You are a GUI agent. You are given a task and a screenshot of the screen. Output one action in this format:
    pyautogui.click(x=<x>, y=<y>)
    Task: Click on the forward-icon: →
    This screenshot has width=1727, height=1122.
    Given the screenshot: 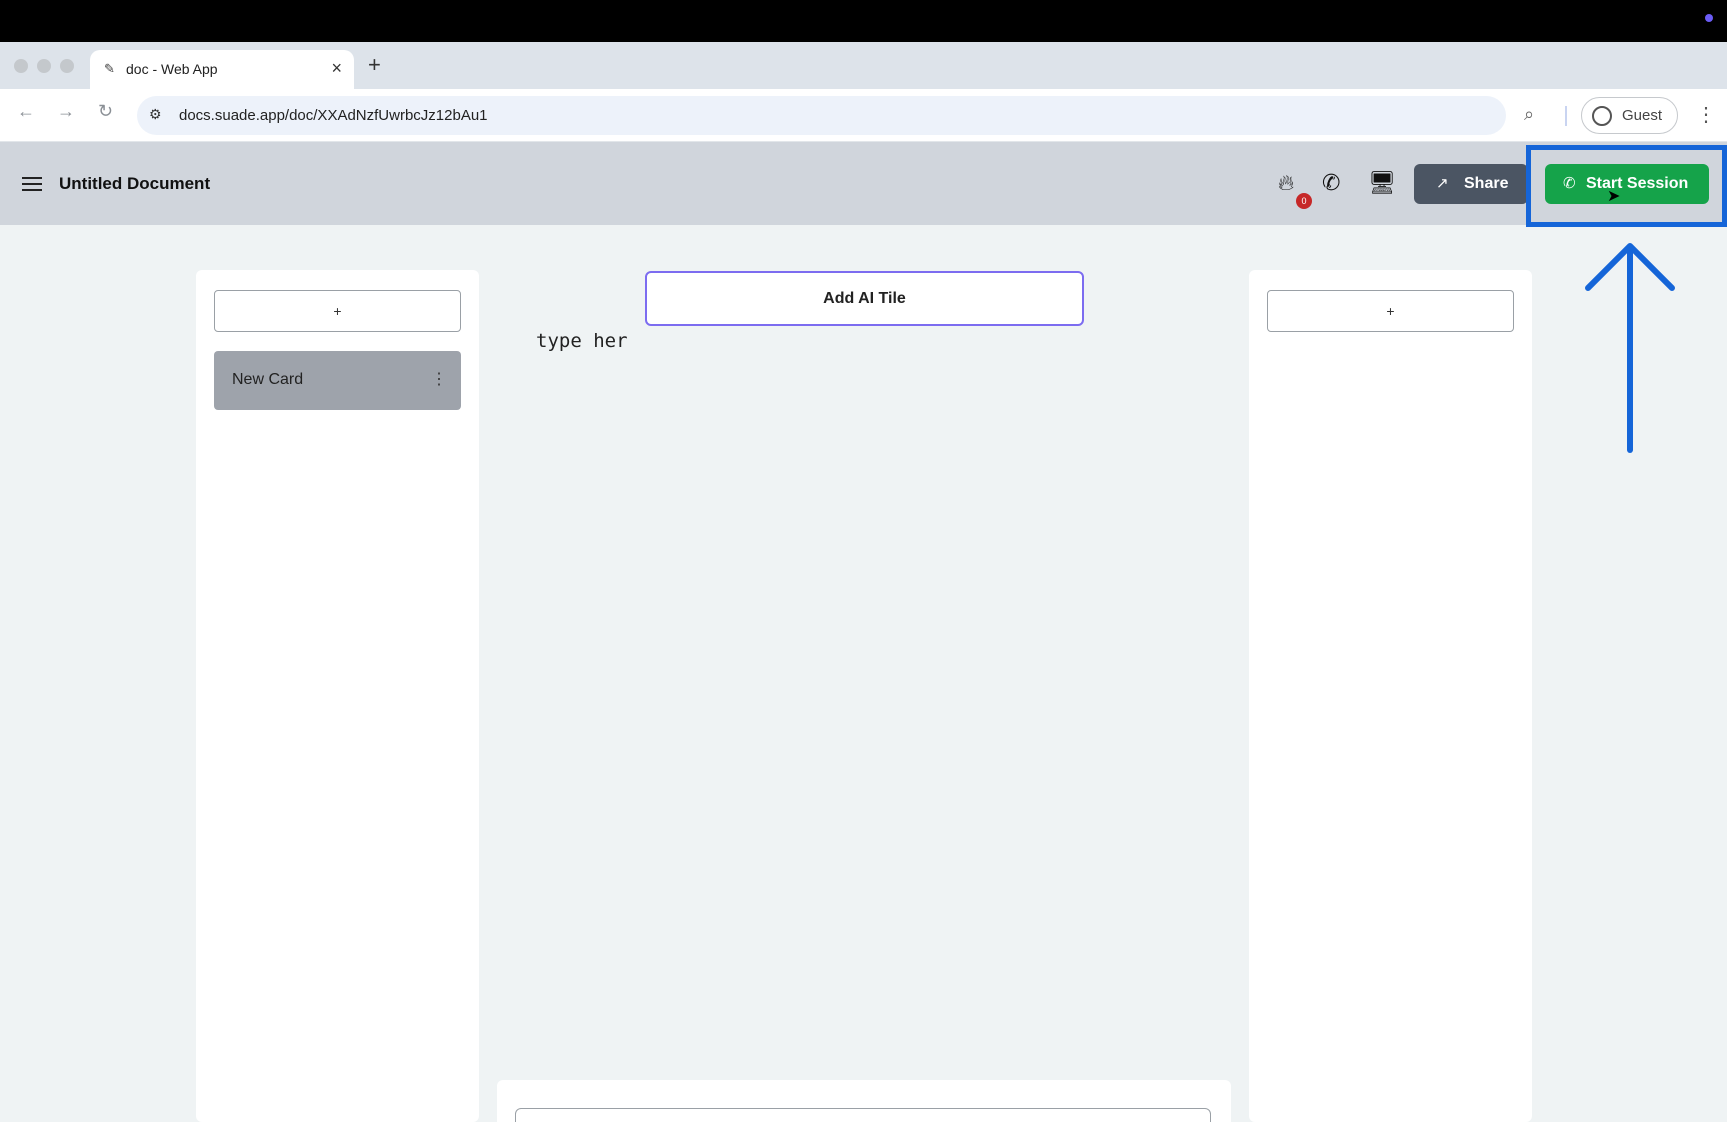 What is the action you would take?
    pyautogui.click(x=66, y=111)
    